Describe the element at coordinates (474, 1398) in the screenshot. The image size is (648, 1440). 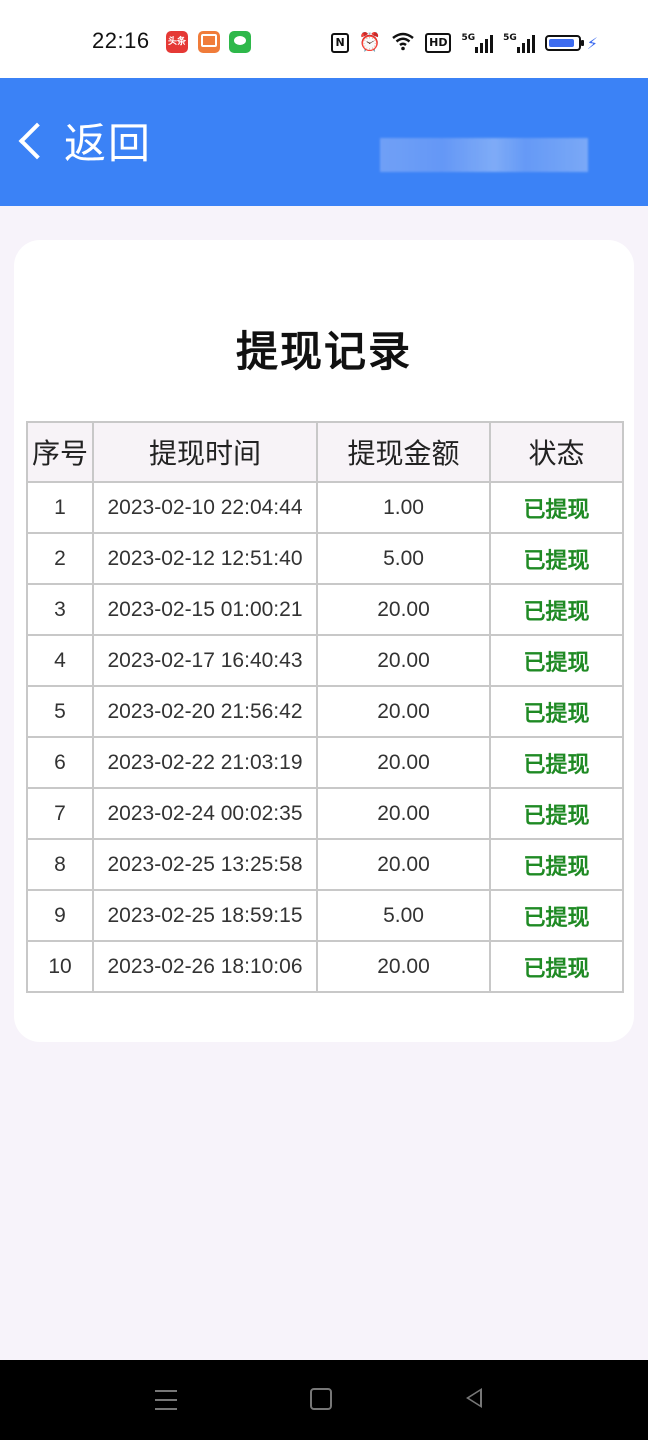
I see `back-nav-icon` at that location.